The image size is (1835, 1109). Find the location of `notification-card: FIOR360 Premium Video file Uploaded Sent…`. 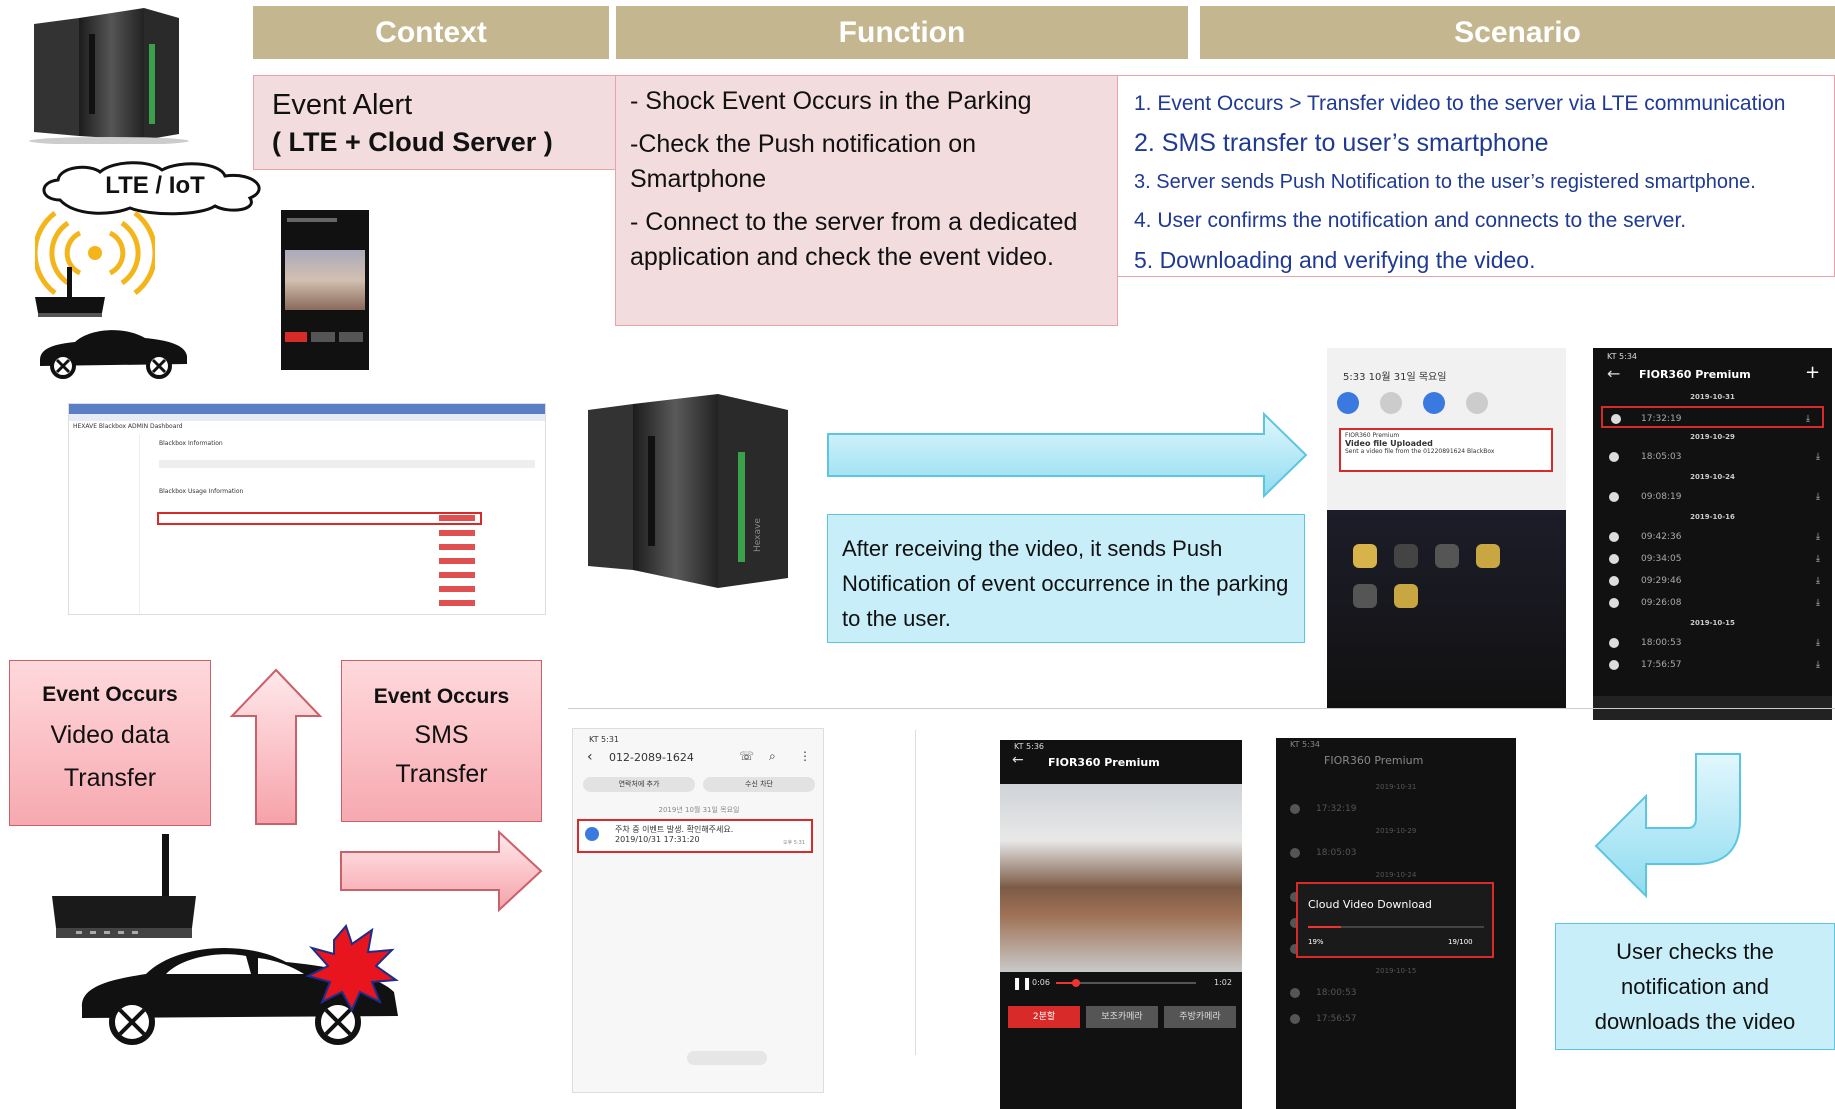

notification-card: FIOR360 Premium Video file Uploaded Sent… is located at coordinates (1446, 450).